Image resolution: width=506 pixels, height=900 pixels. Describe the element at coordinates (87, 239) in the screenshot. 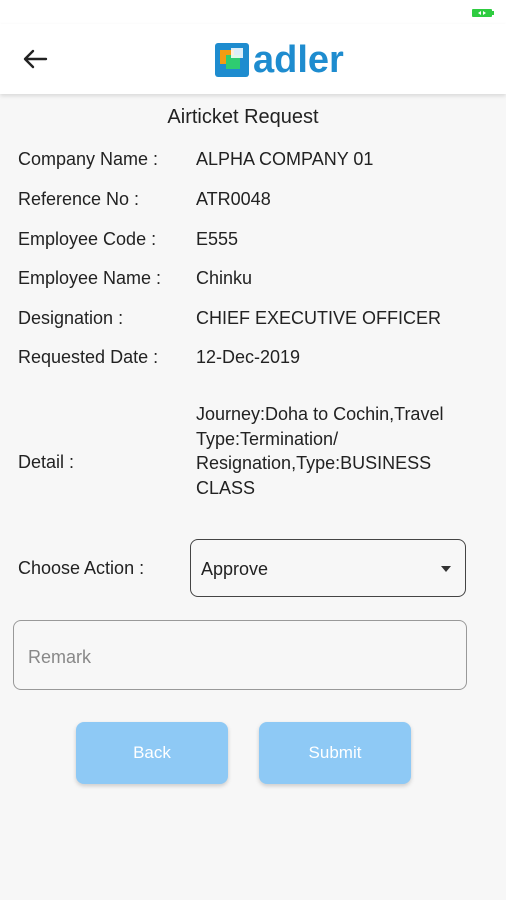

I see `field-label: Employee Code :` at that location.